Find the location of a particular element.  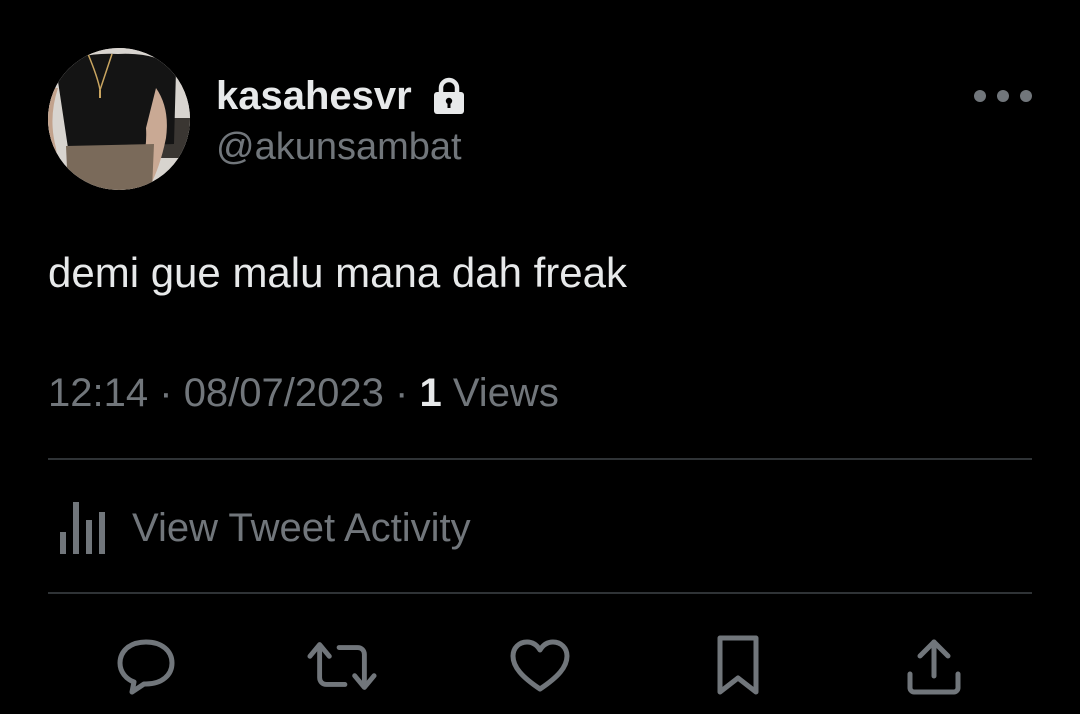

display-name-row: kasahesvr is located at coordinates (341, 96).